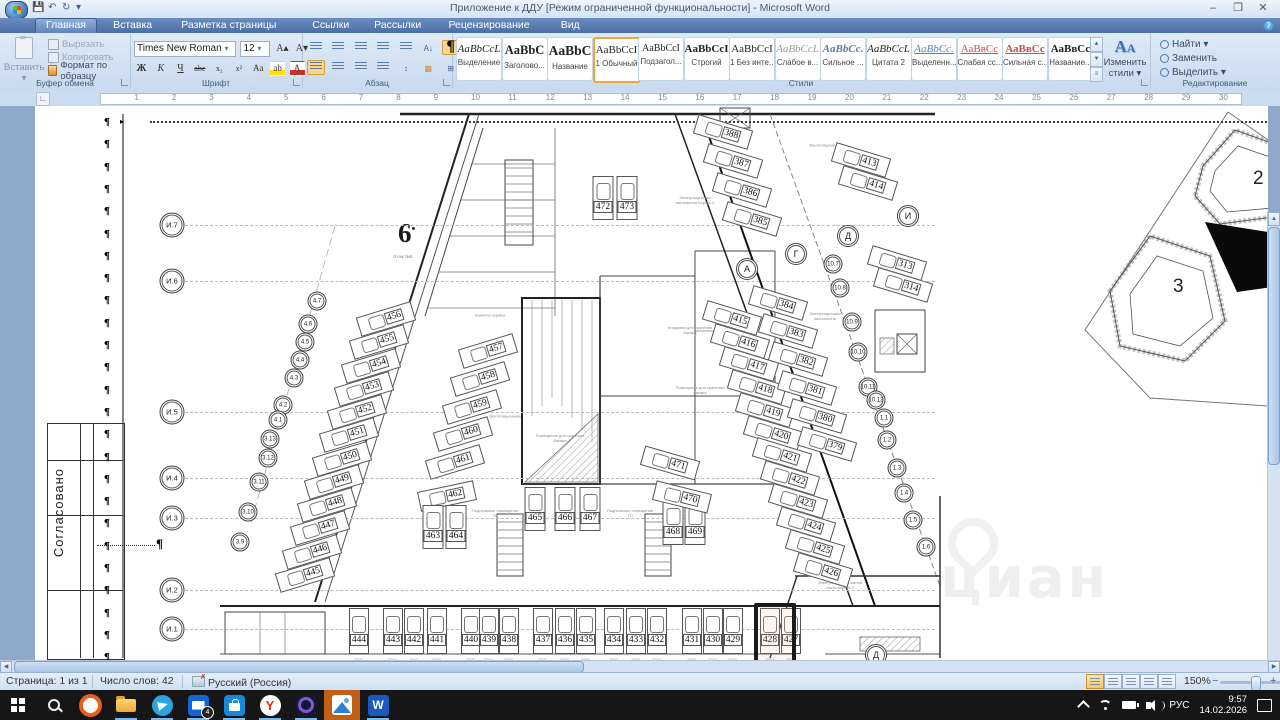 The height and width of the screenshot is (720, 1280). I want to click on style-card: AaBbCcL Выделение, so click(479, 59).